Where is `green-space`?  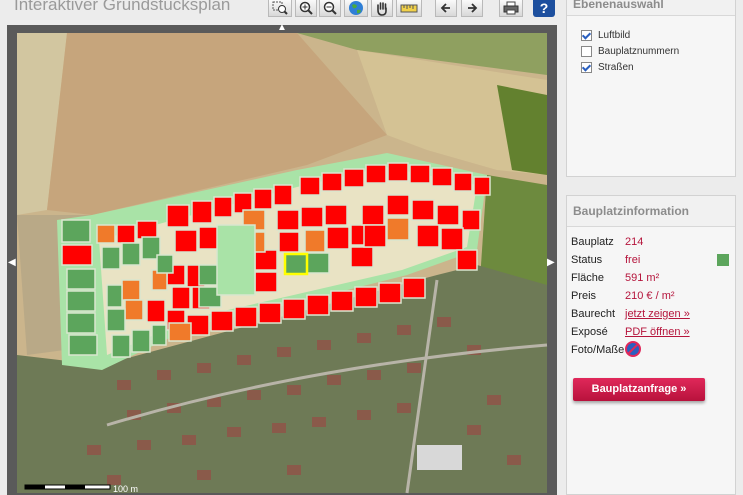
green-space is located at coordinates (236, 260).